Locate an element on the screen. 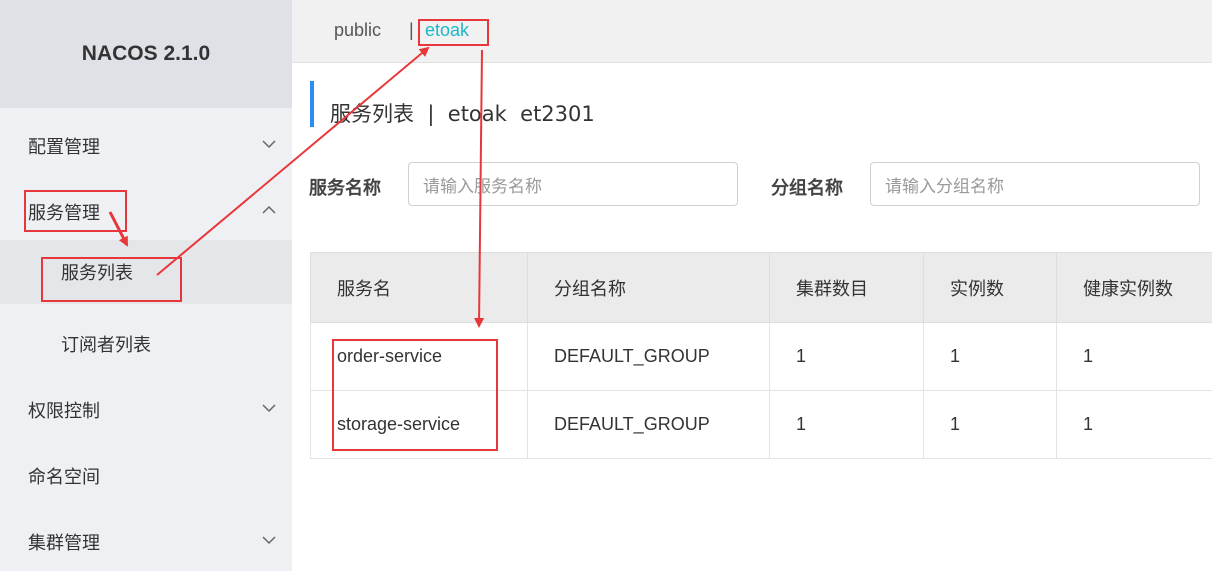 The height and width of the screenshot is (572, 1212). sidebar-item-label: 服务管理 is located at coordinates (64, 212).